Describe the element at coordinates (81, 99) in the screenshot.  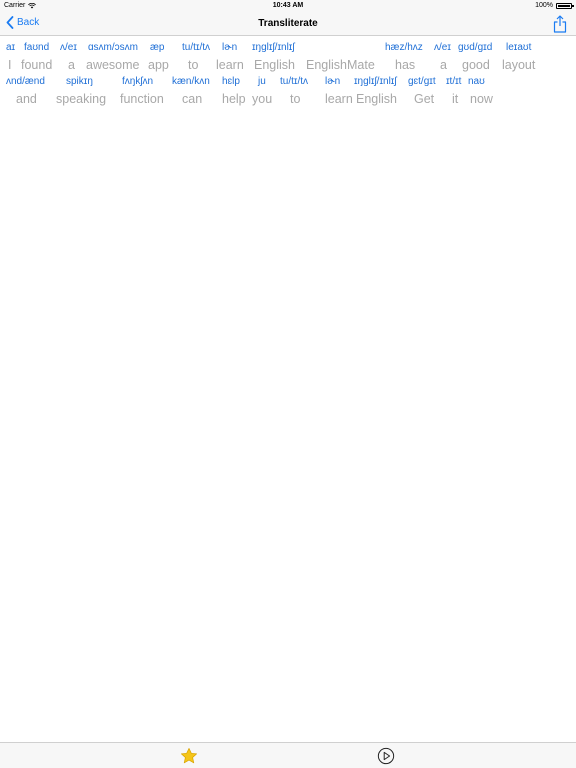
I see `english-word: speaking` at that location.